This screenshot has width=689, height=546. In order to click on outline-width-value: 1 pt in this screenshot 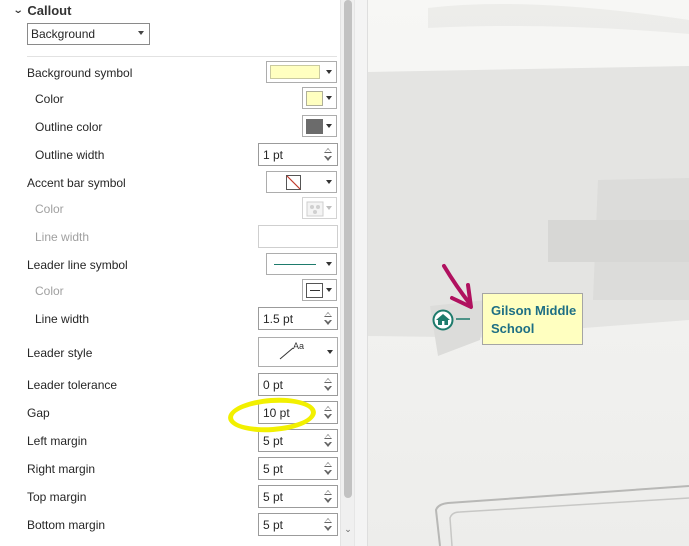, I will do `click(273, 155)`.